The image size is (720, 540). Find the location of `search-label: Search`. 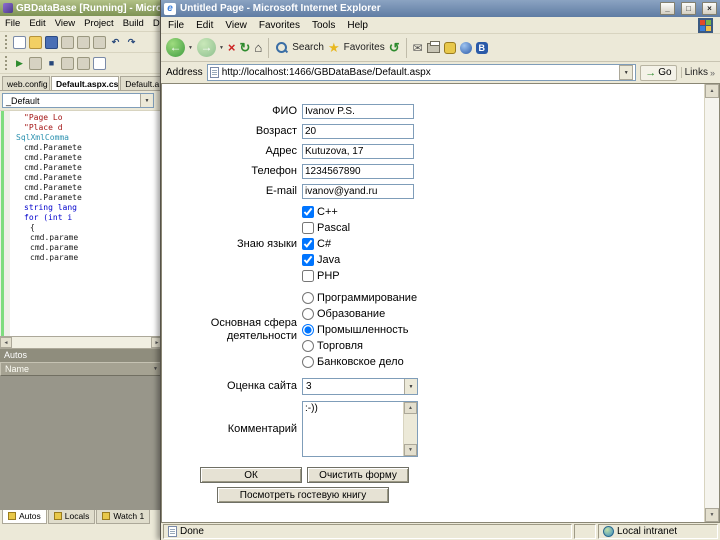

search-label: Search is located at coordinates (308, 47).